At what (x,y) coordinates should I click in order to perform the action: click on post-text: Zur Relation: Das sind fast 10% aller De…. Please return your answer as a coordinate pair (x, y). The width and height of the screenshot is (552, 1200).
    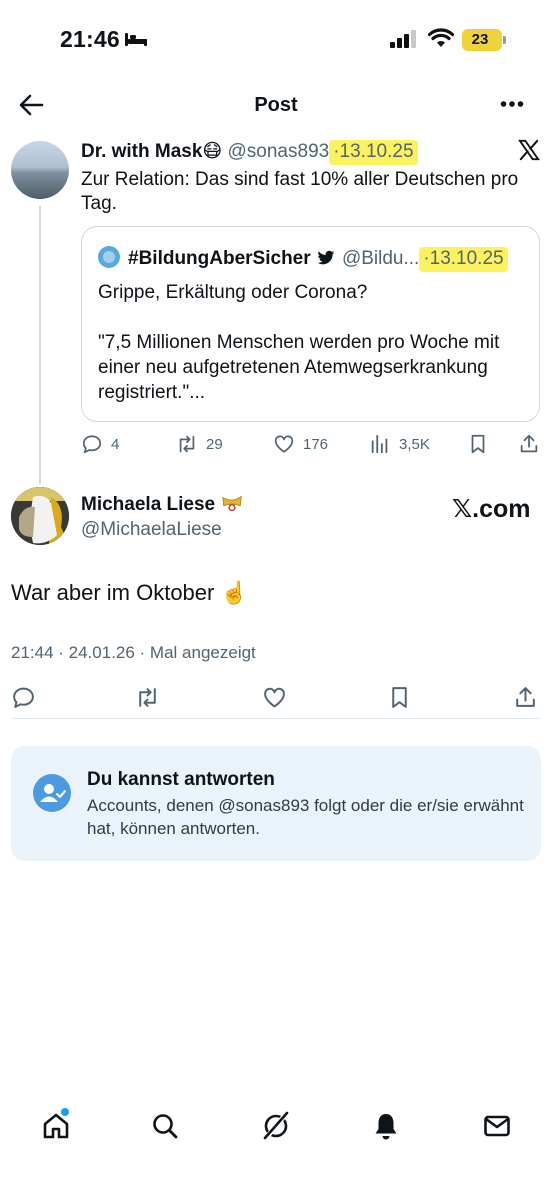
    Looking at the image, I should click on (300, 191).